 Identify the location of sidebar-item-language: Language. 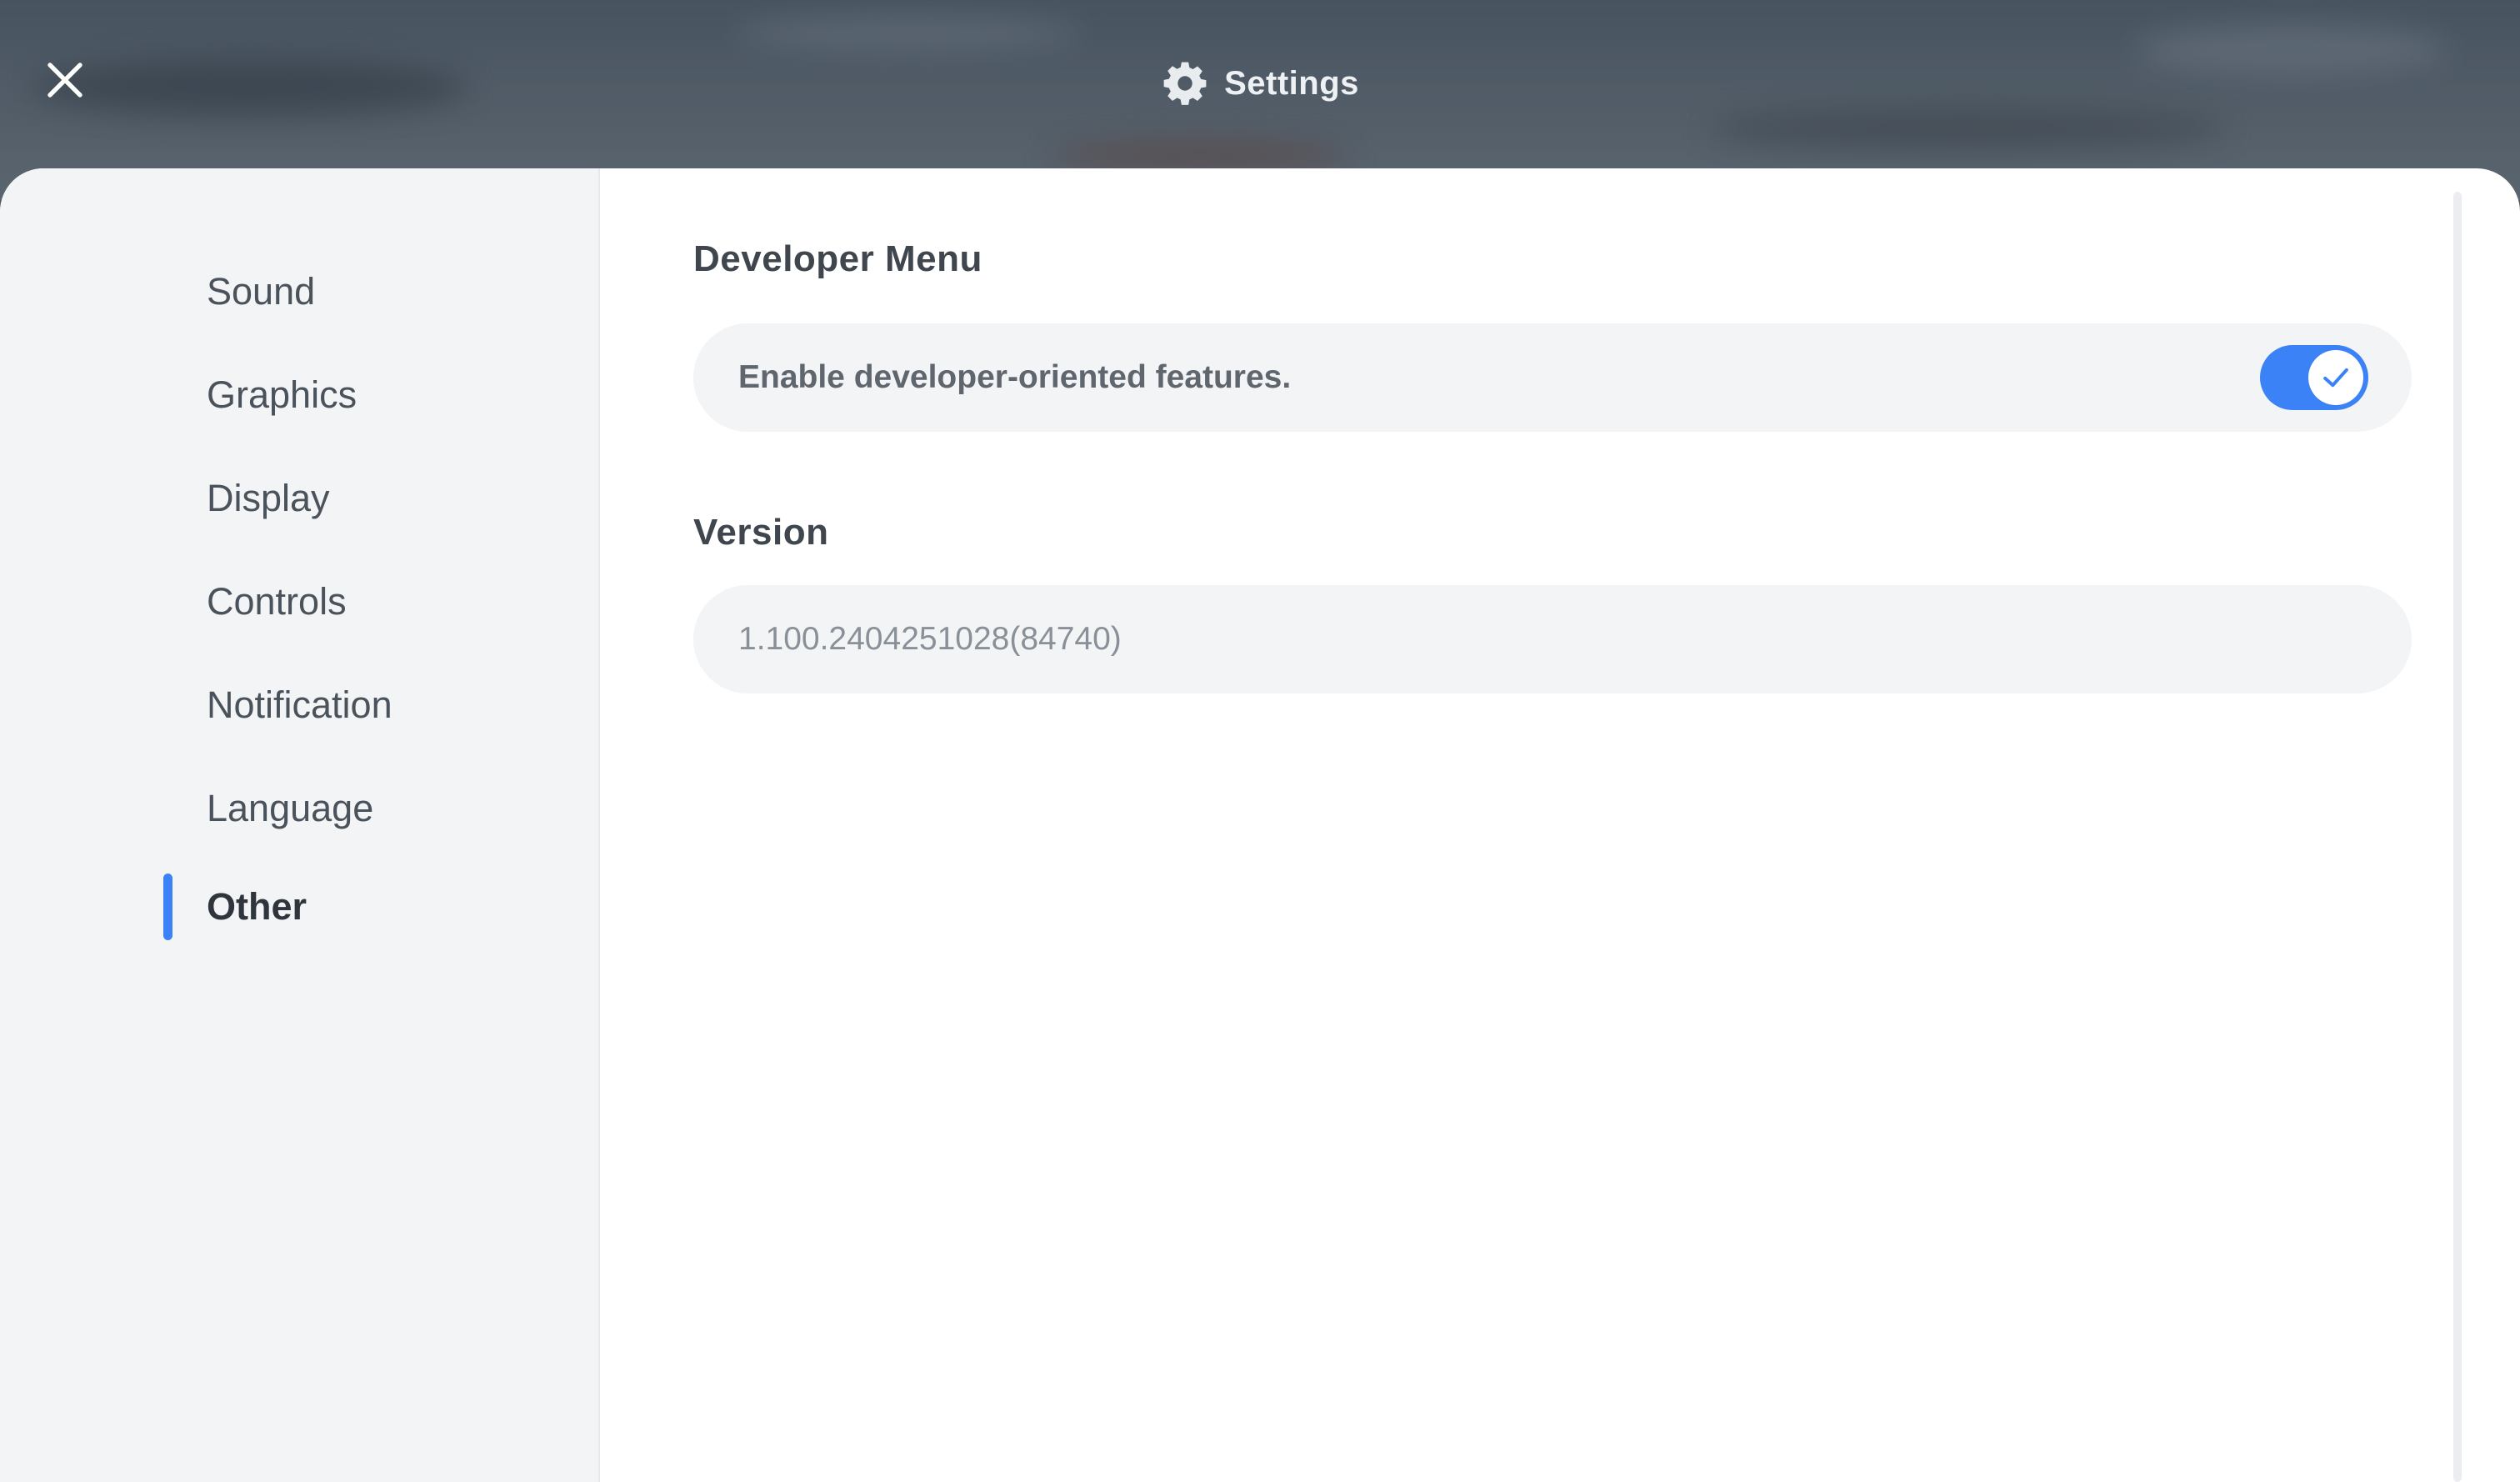
(290, 808).